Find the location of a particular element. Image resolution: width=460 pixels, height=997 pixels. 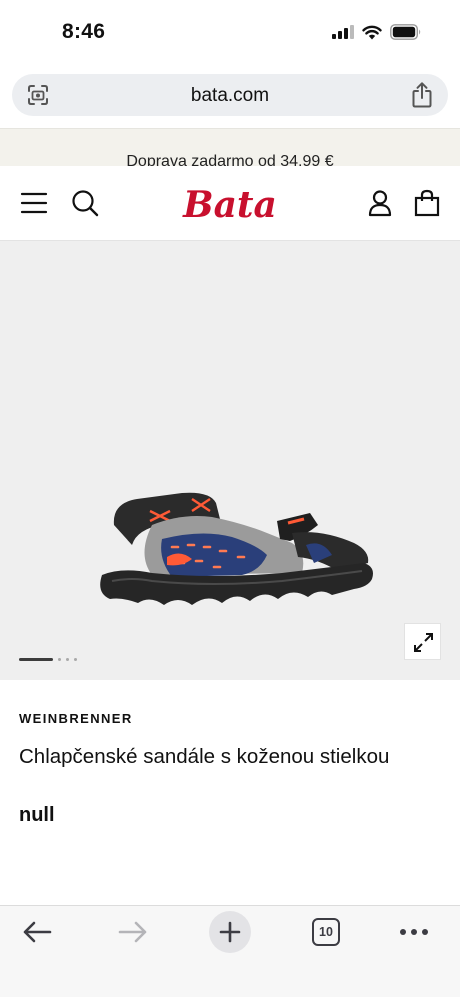

forward-icon is located at coordinates (132, 932).